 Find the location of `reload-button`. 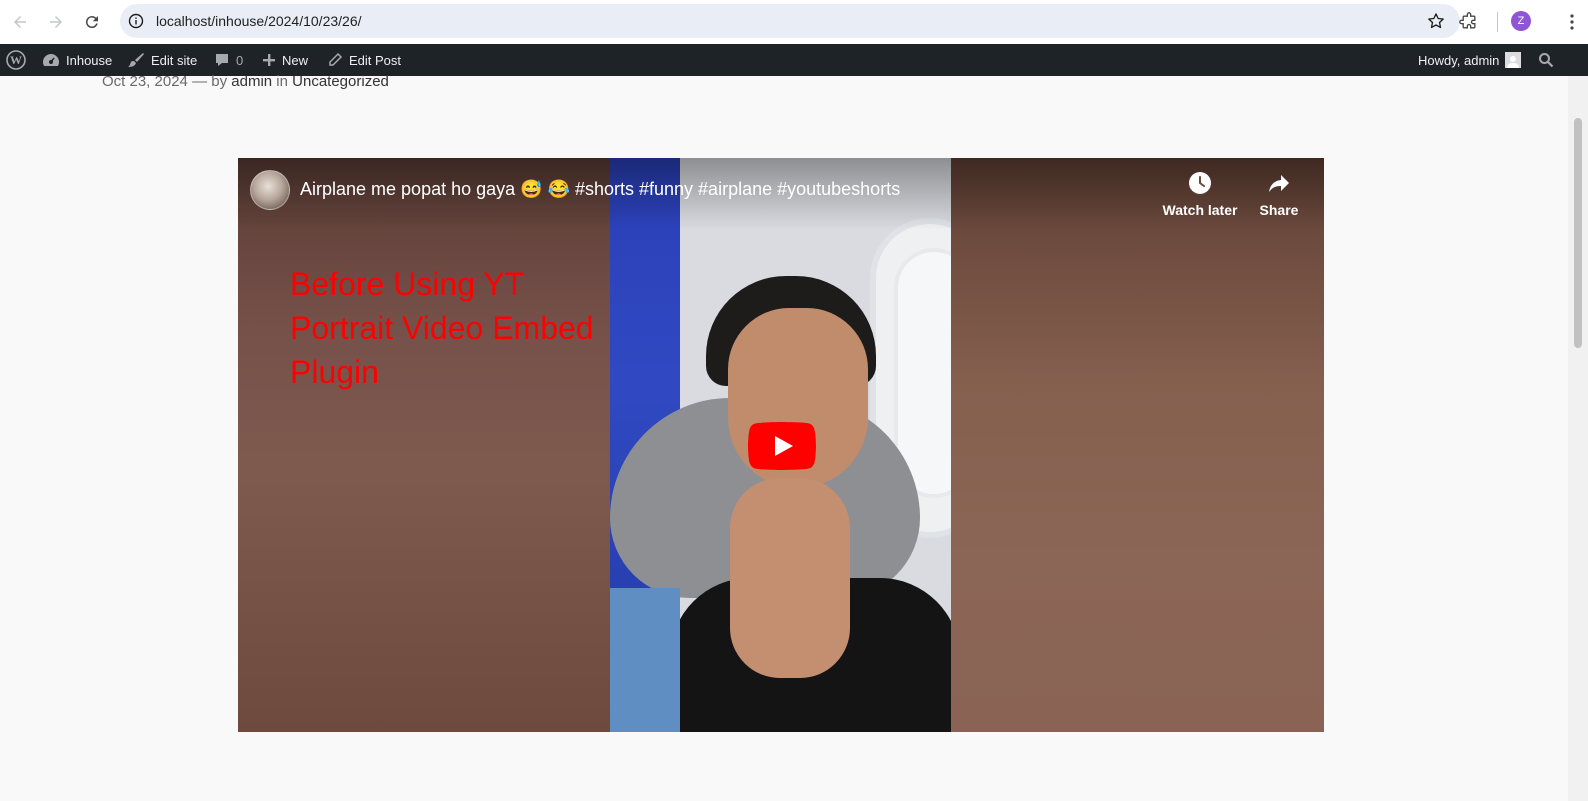

reload-button is located at coordinates (92, 22).